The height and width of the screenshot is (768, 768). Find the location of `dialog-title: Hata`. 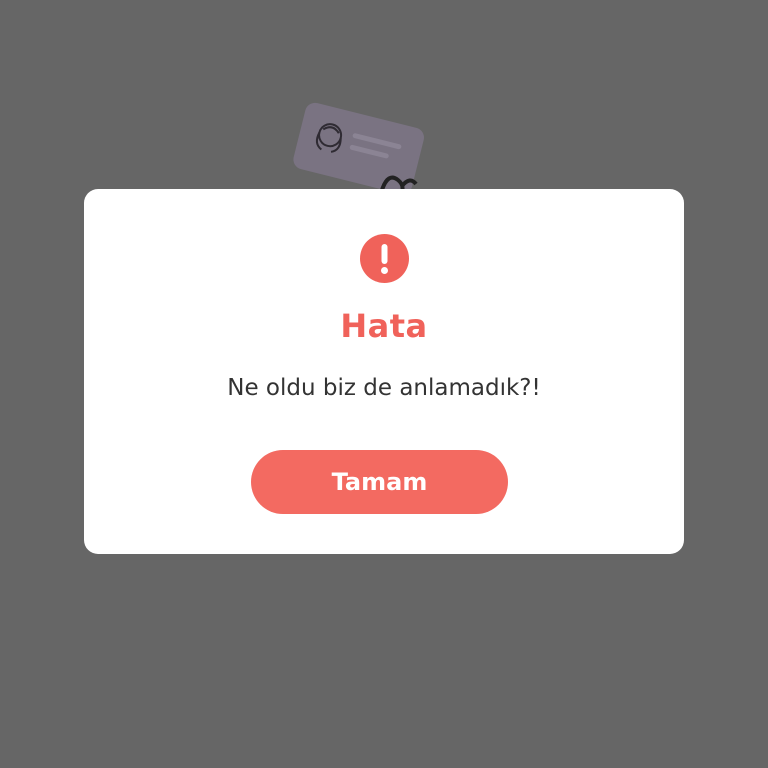

dialog-title: Hata is located at coordinates (384, 326).